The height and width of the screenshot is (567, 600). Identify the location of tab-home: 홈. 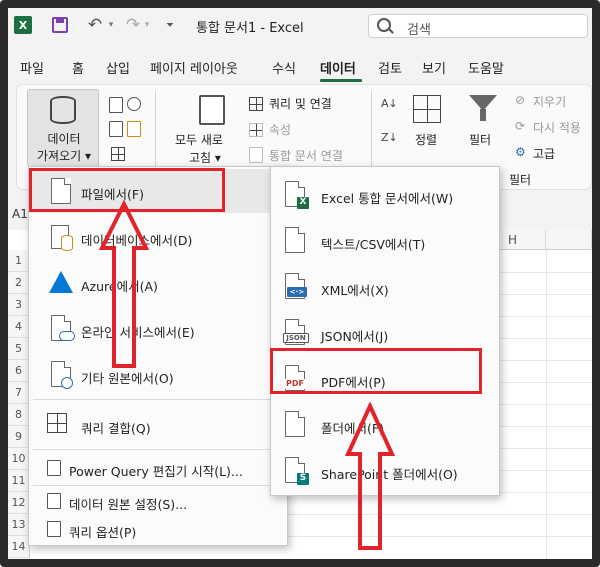
(78, 67).